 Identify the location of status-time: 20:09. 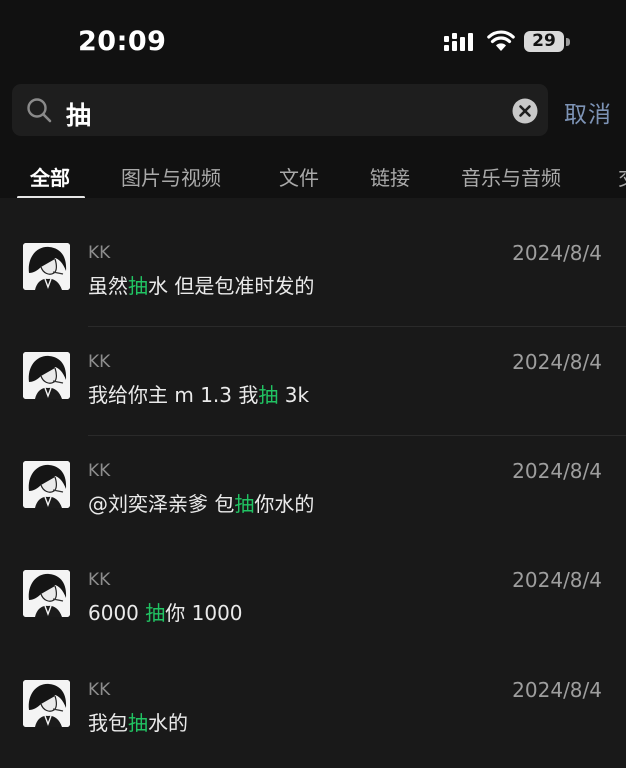
(122, 41).